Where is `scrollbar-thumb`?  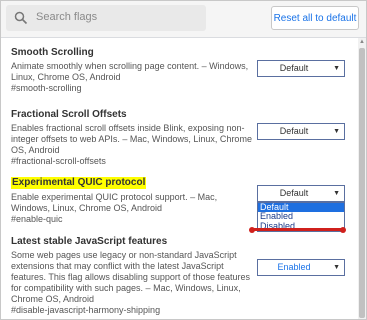
scrollbar-thumb is located at coordinates (362, 183).